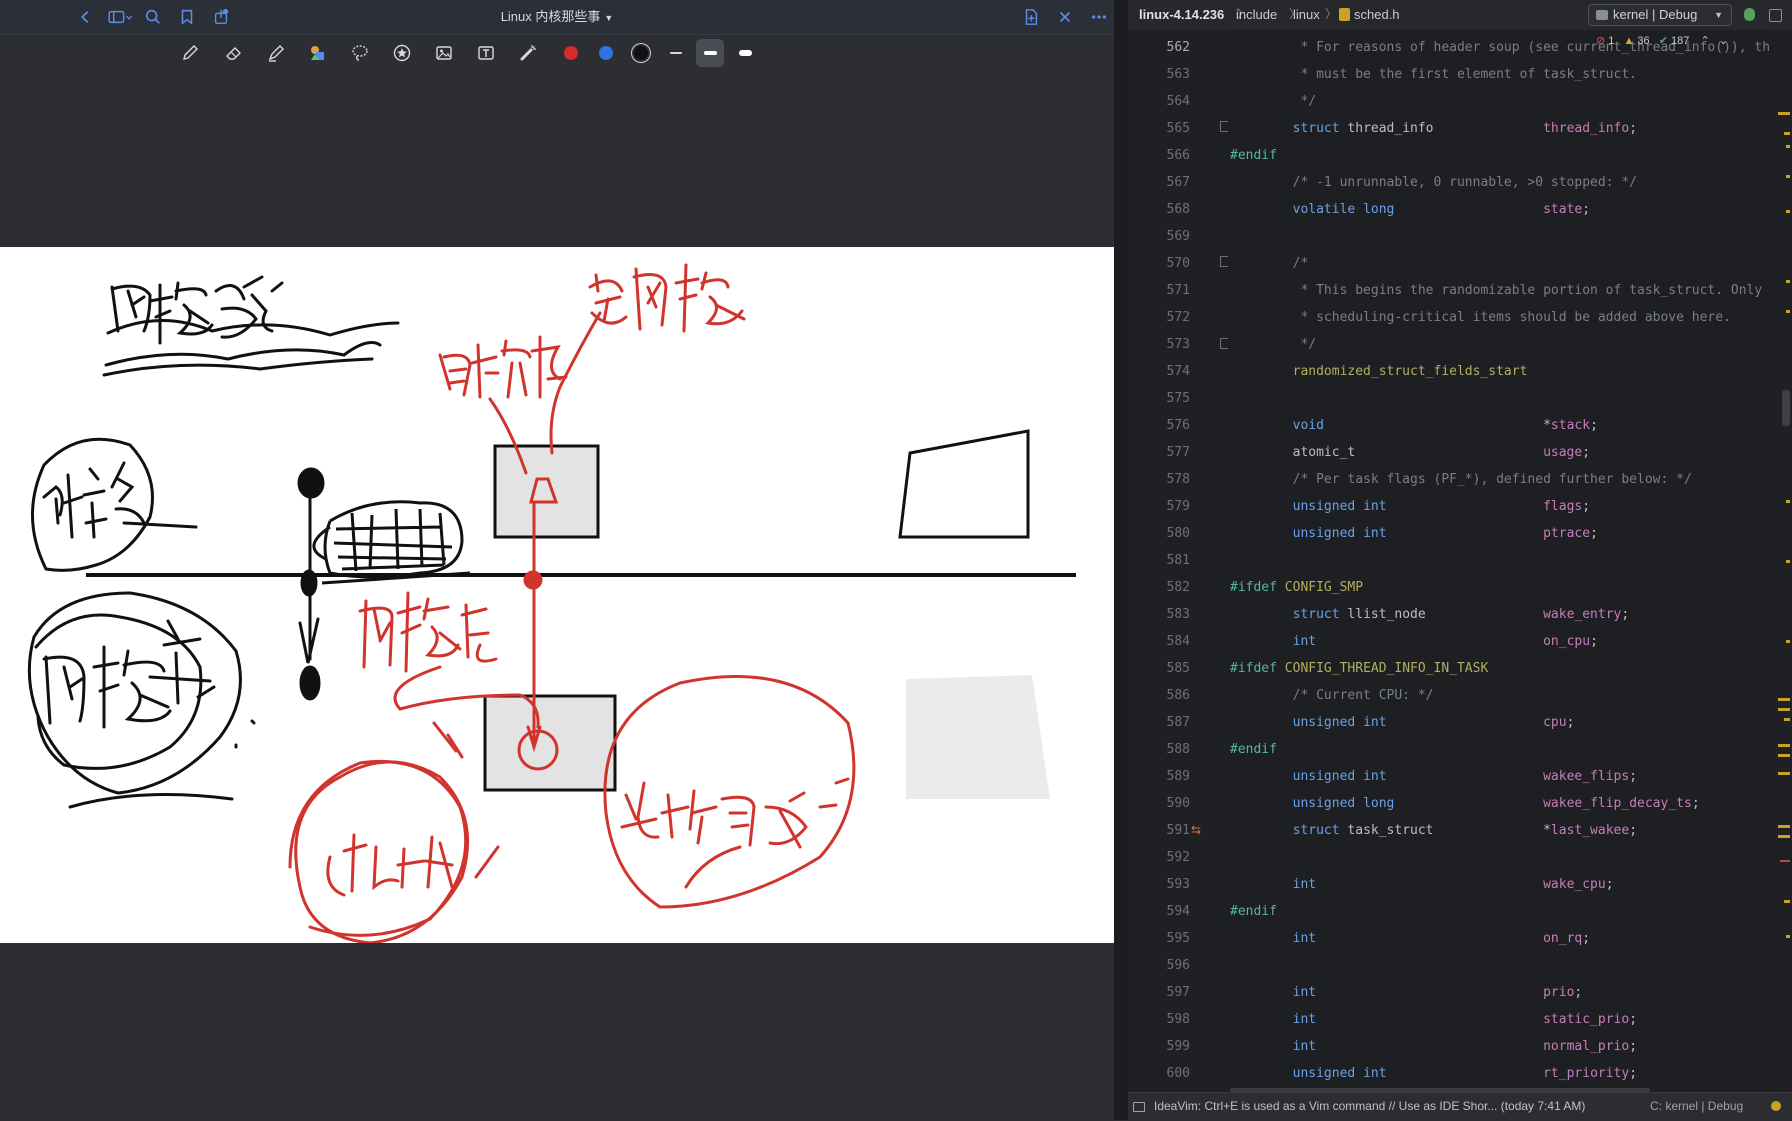 This screenshot has height=1121, width=1792. I want to click on share-icon, so click(221, 17).